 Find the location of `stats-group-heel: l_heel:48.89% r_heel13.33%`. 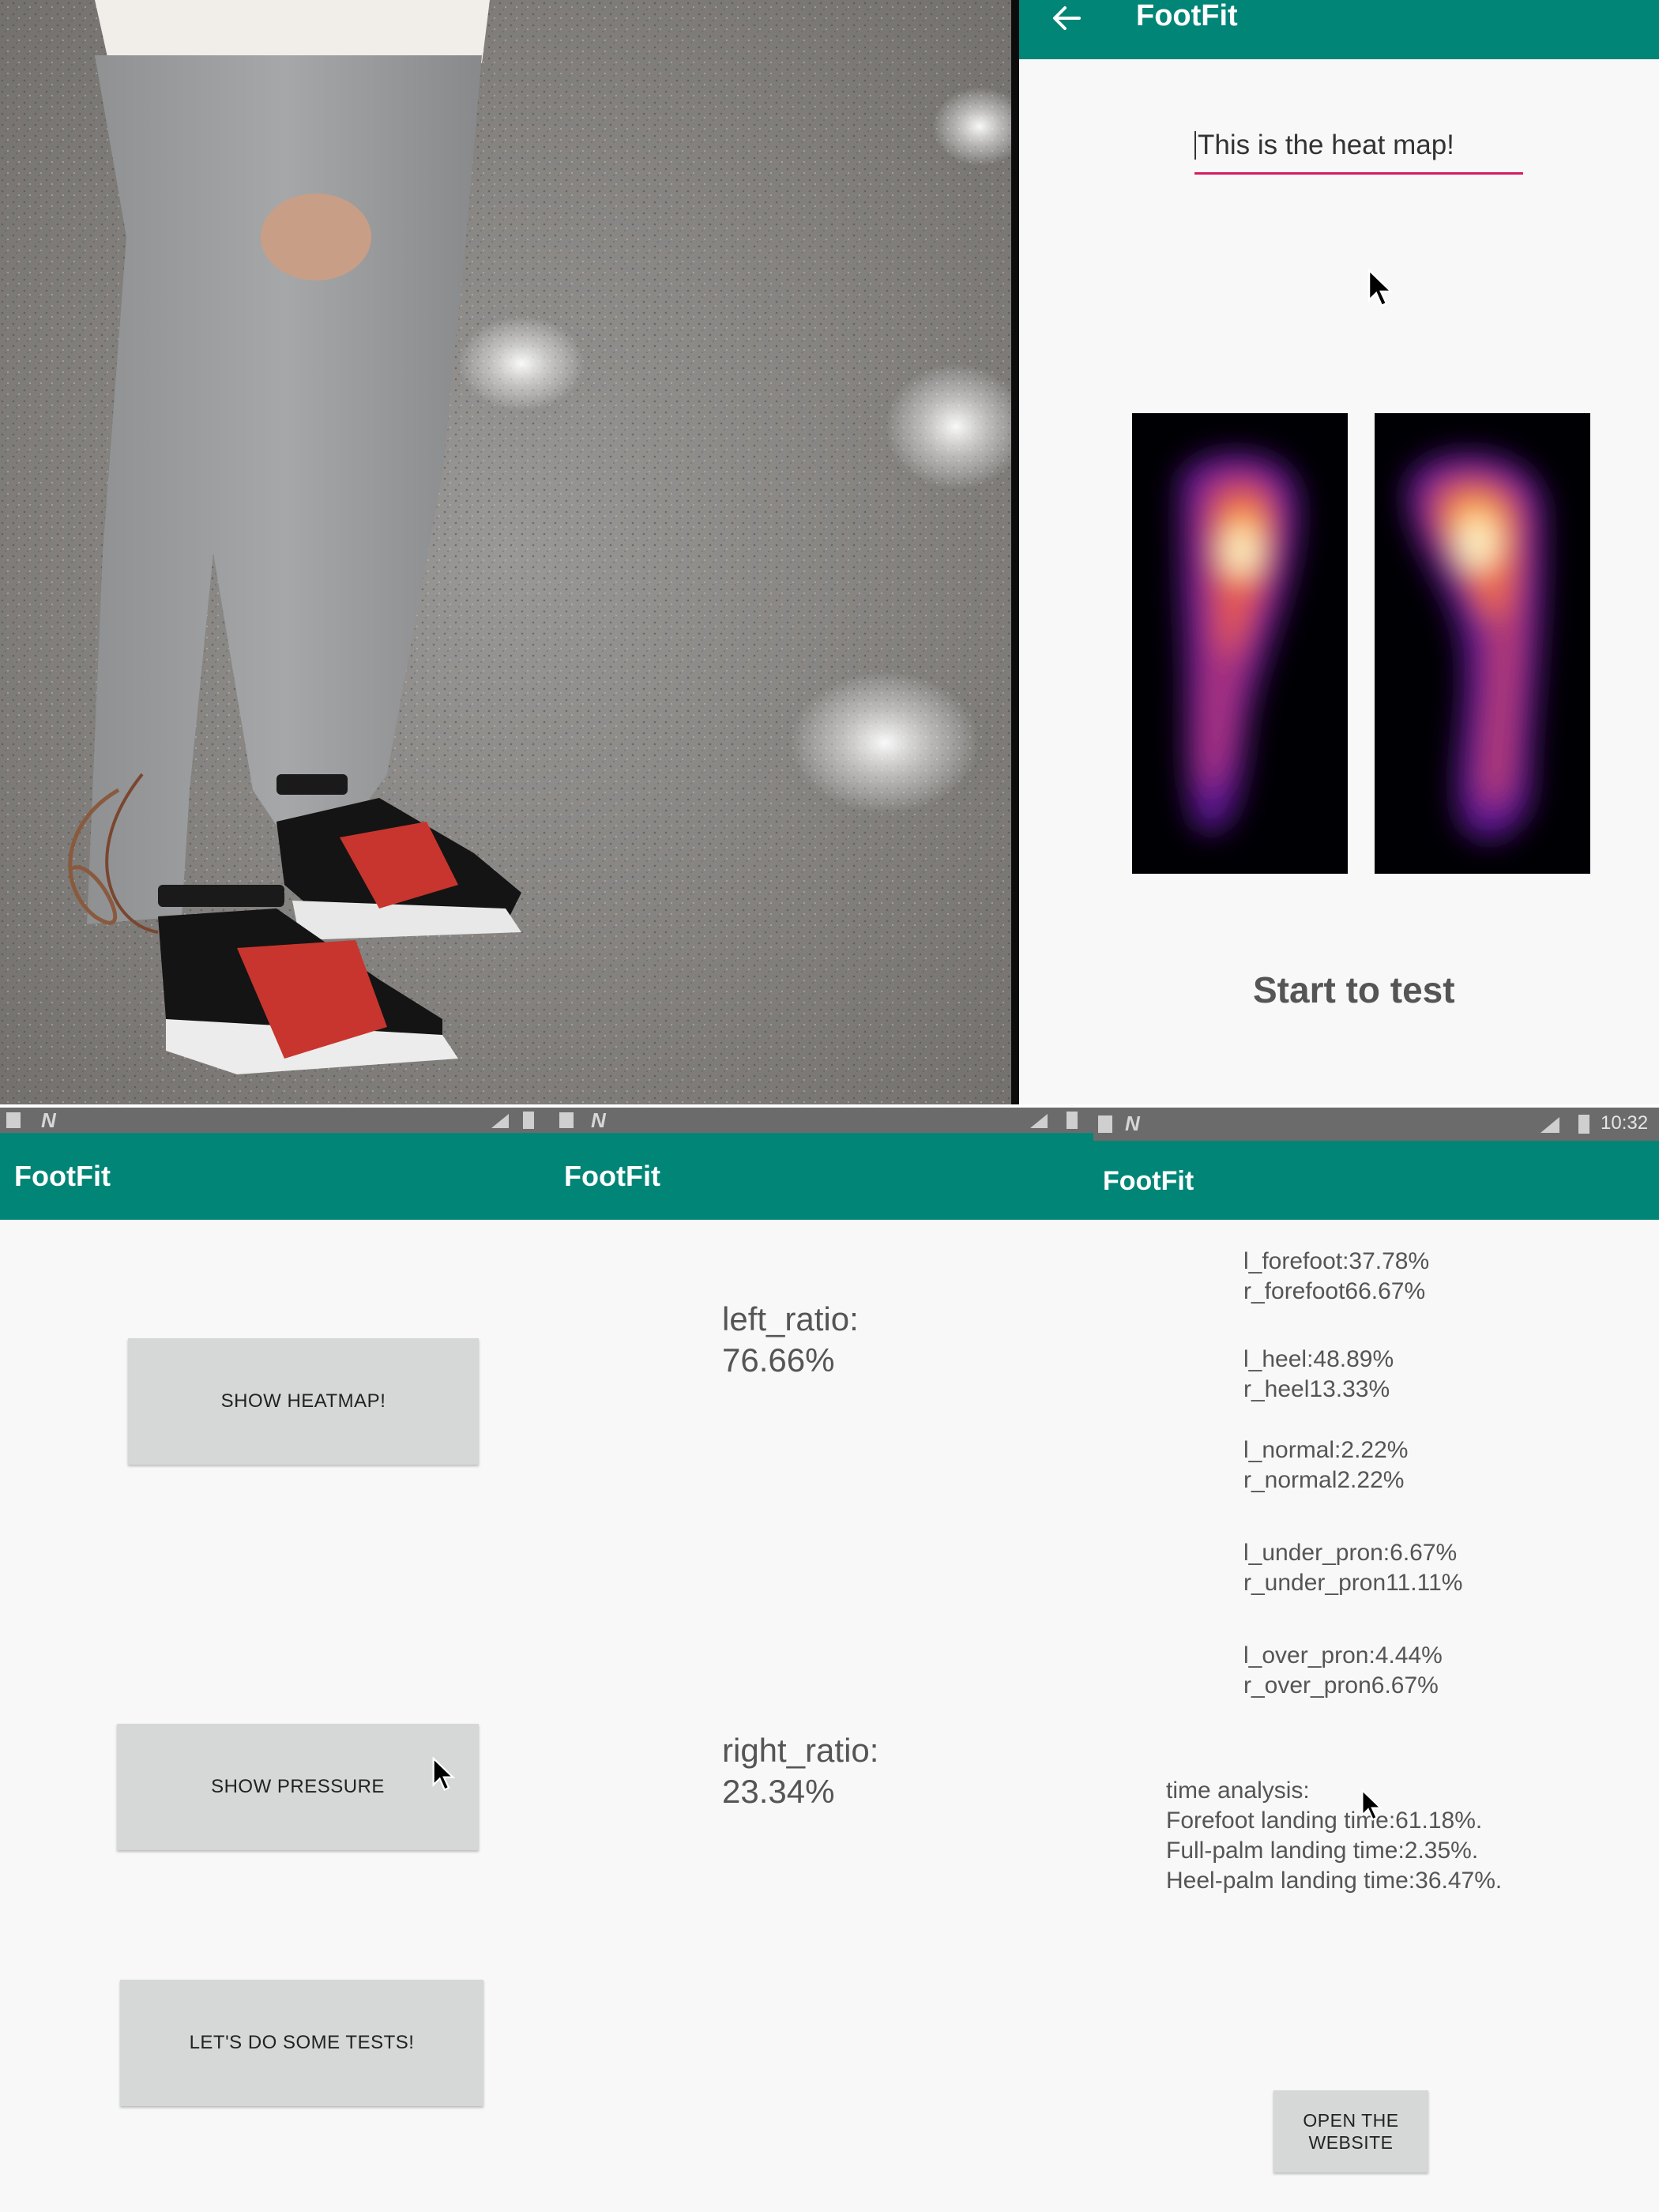

stats-group-heel: l_heel:48.89% r_heel13.33% is located at coordinates (1318, 1375).